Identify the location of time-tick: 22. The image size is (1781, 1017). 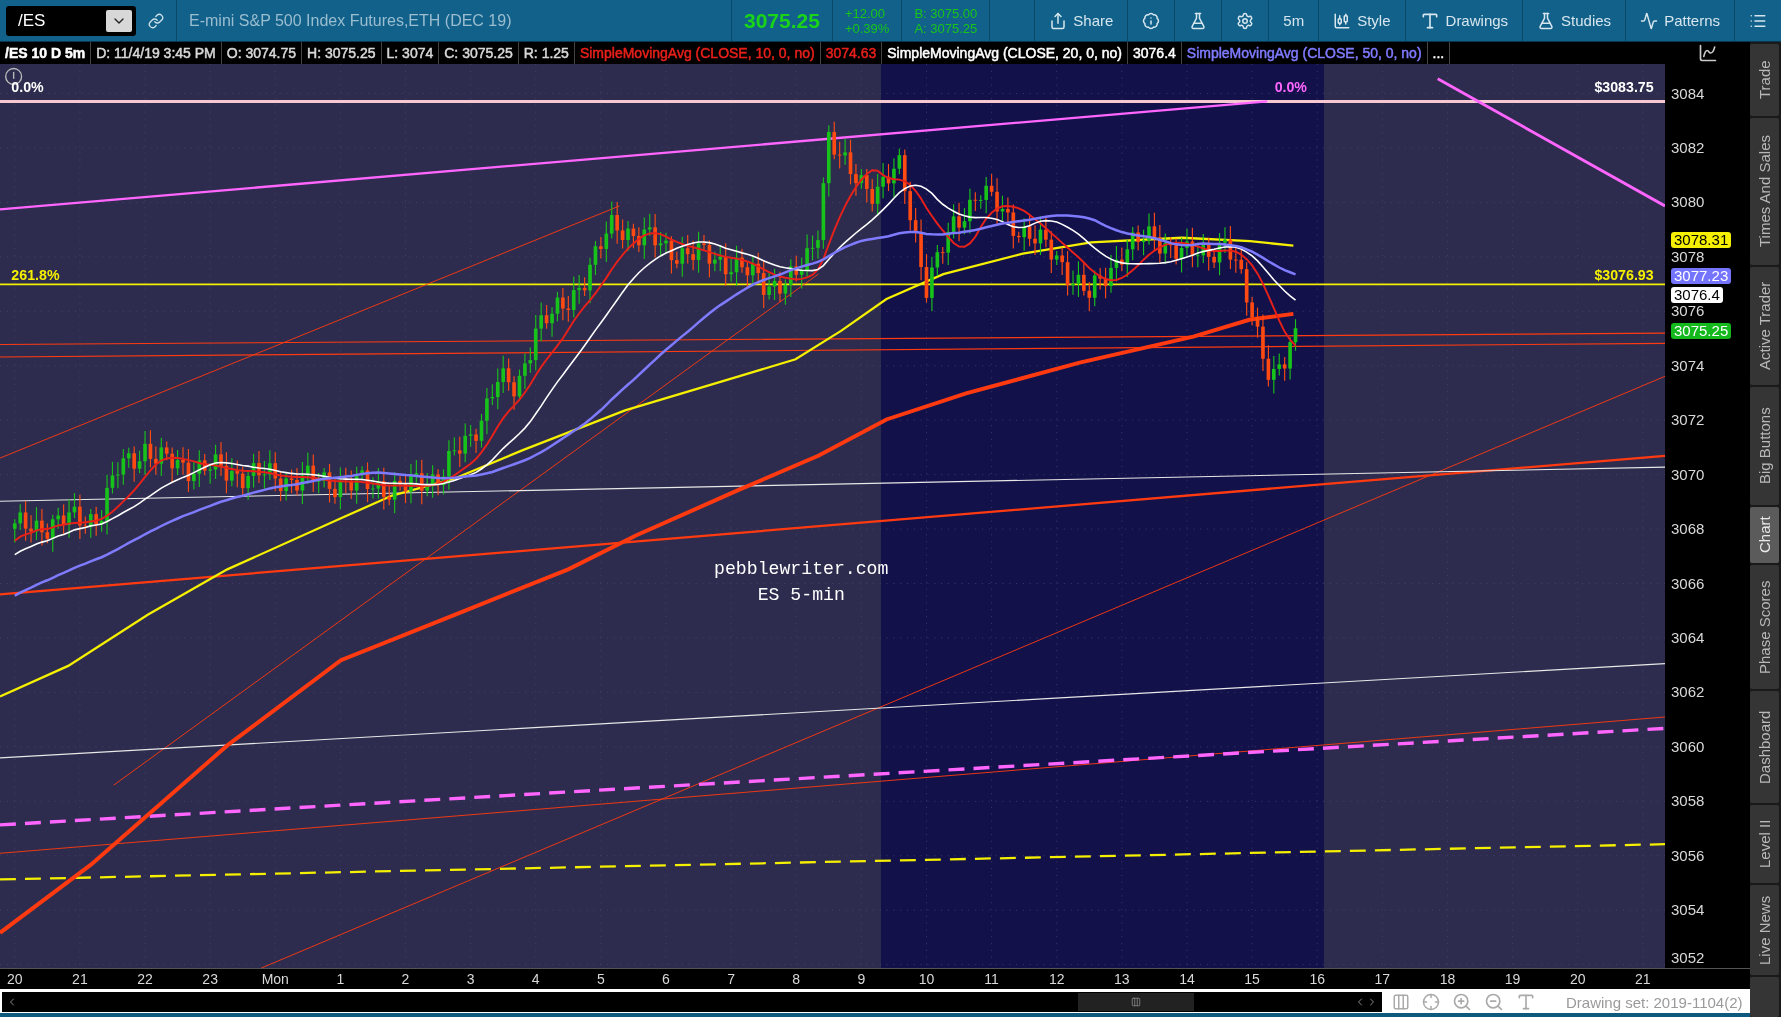
(145, 979).